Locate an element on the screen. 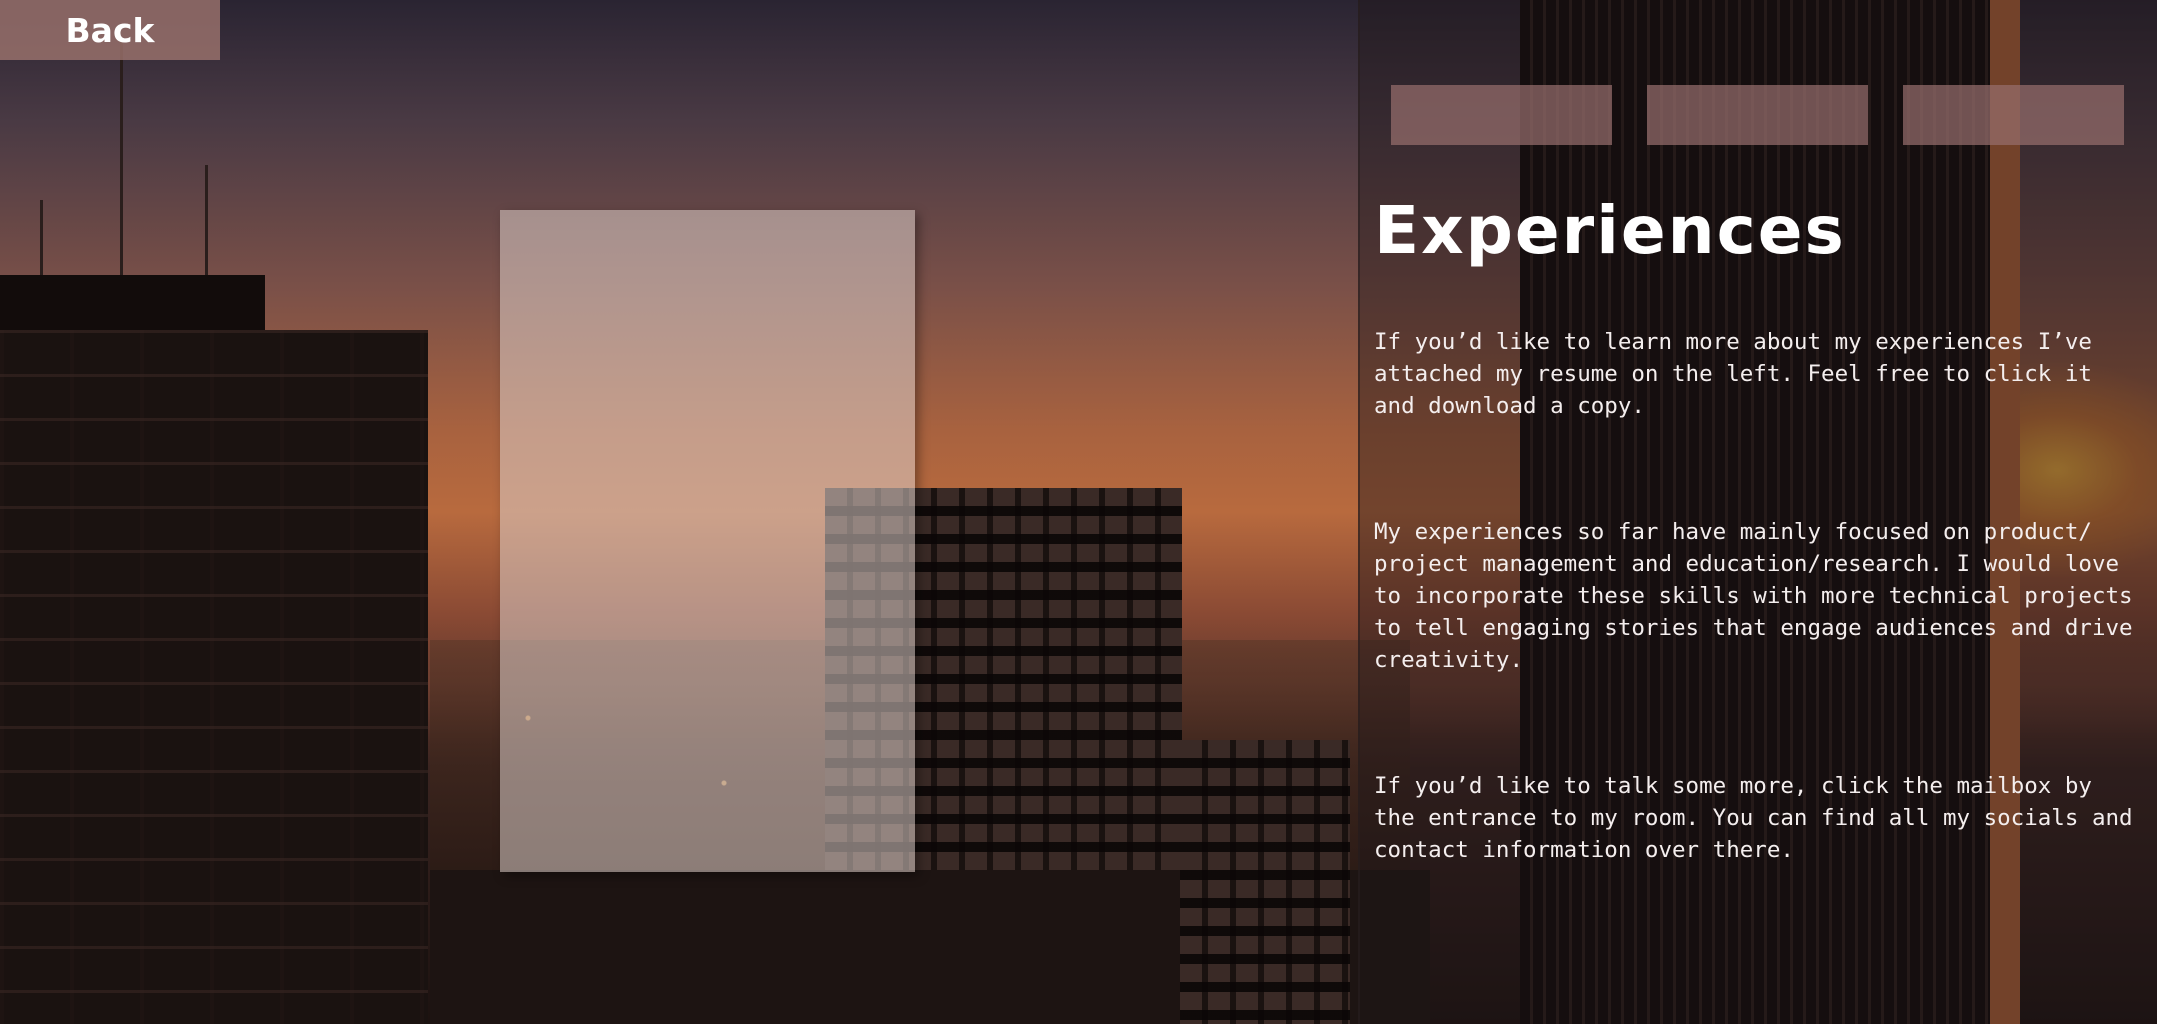 Image resolution: width=2157 pixels, height=1024 pixels. antenna is located at coordinates (206, 225).